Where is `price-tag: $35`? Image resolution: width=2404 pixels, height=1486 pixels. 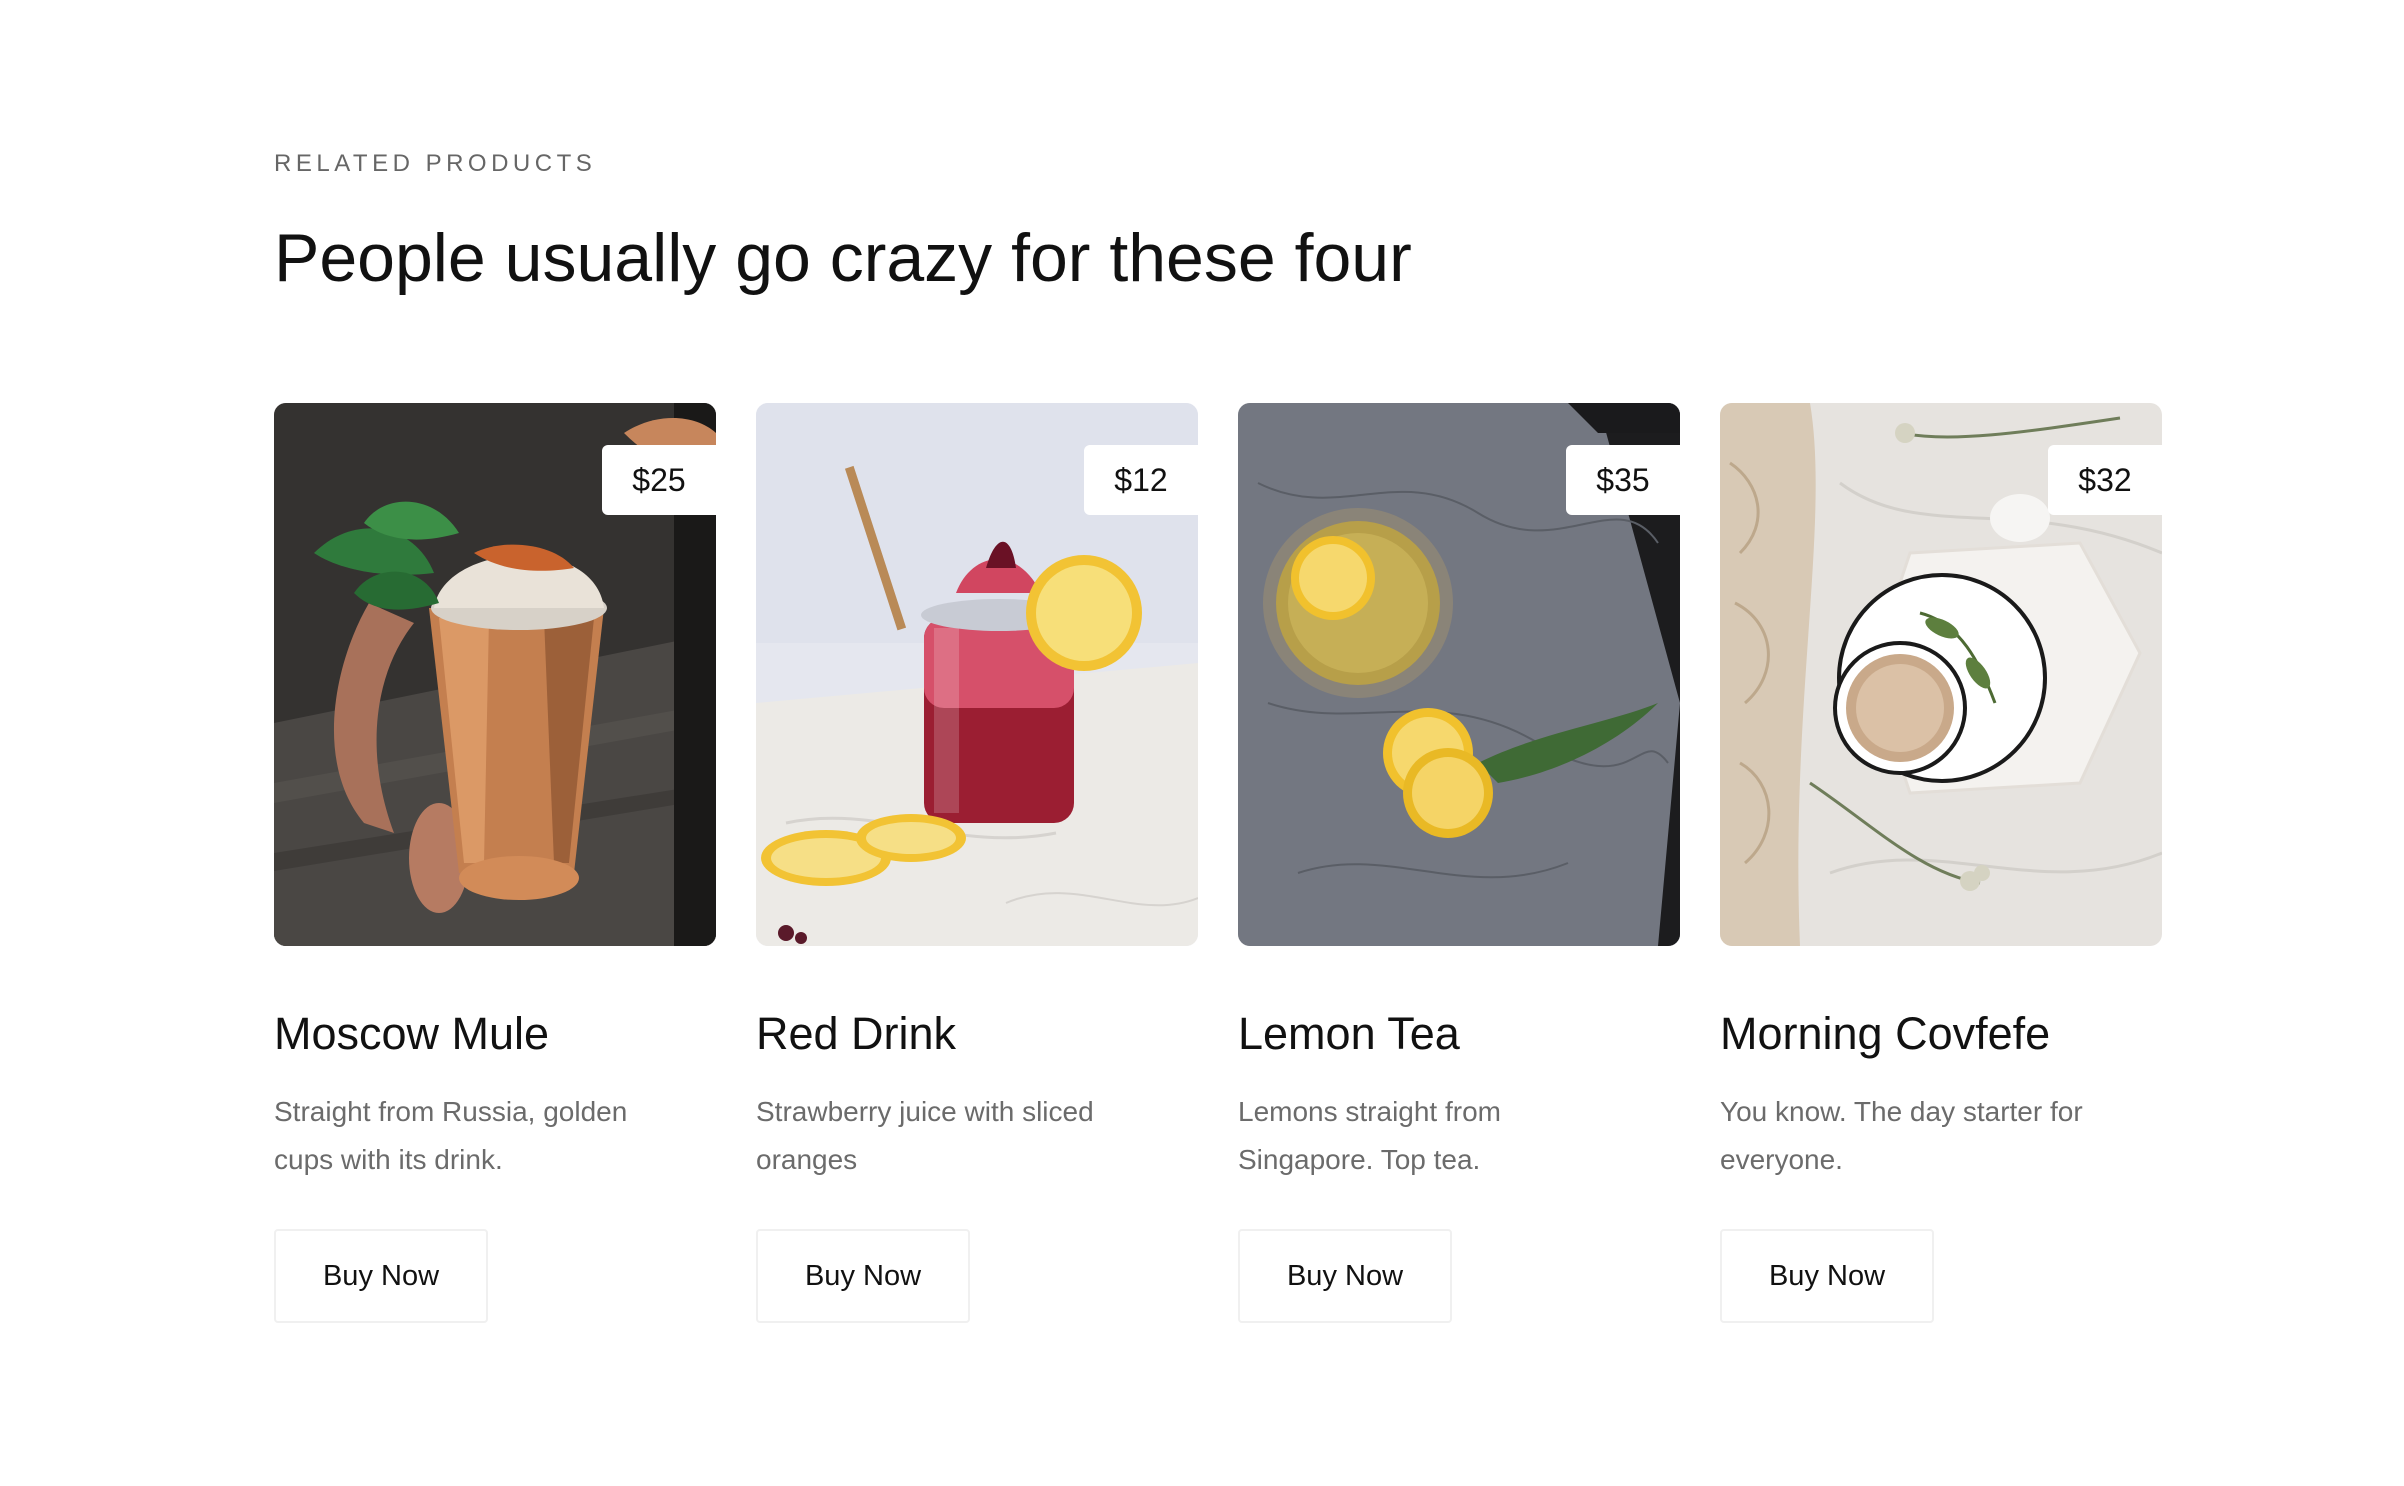 price-tag: $35 is located at coordinates (1623, 480).